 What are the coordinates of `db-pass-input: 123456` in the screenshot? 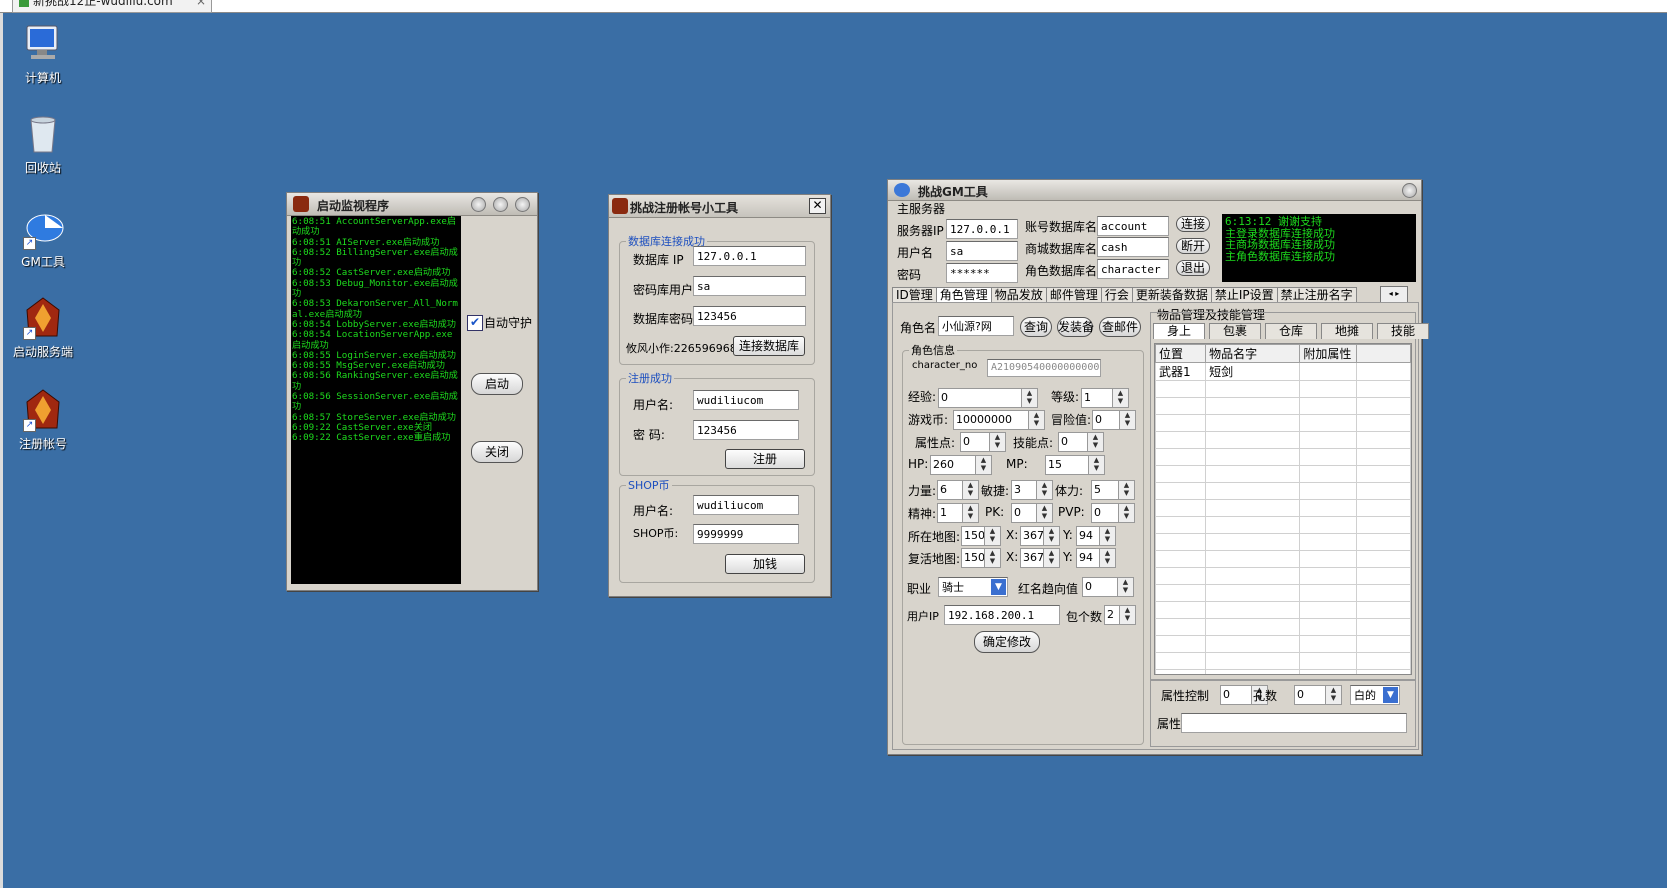 It's located at (749, 316).